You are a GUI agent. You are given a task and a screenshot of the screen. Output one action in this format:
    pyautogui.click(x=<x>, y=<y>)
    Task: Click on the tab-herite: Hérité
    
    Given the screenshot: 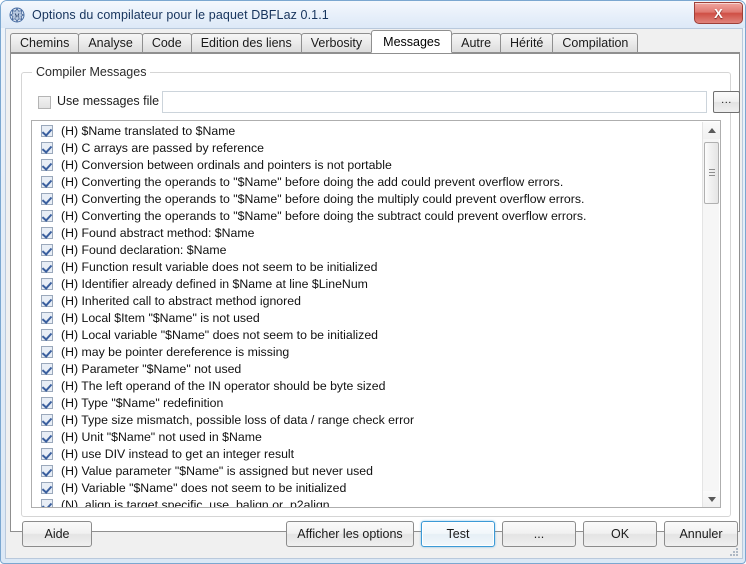 What is the action you would take?
    pyautogui.click(x=527, y=43)
    